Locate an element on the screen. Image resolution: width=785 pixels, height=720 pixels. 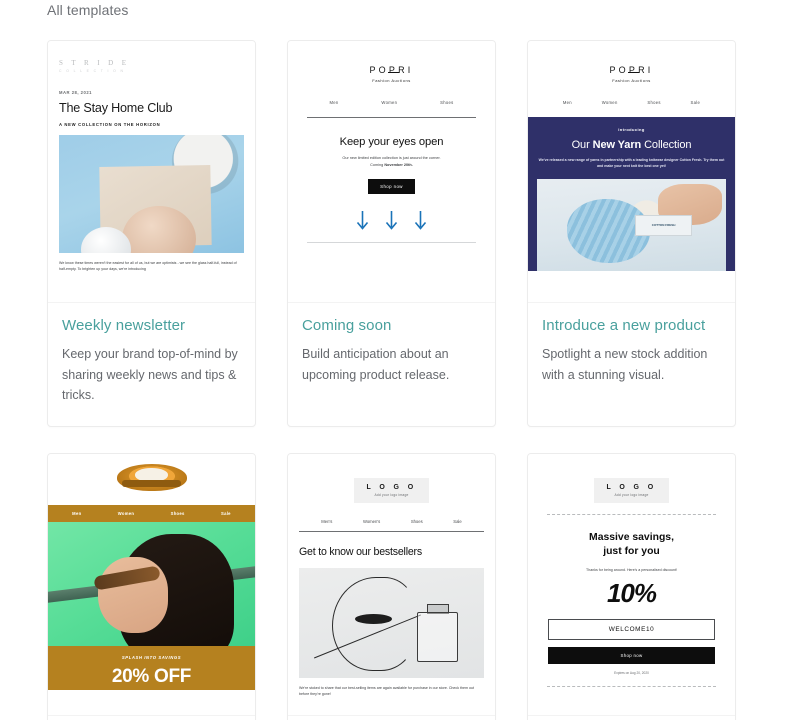
template-meta: Offer a discount code is located at coordinates (631, 718).